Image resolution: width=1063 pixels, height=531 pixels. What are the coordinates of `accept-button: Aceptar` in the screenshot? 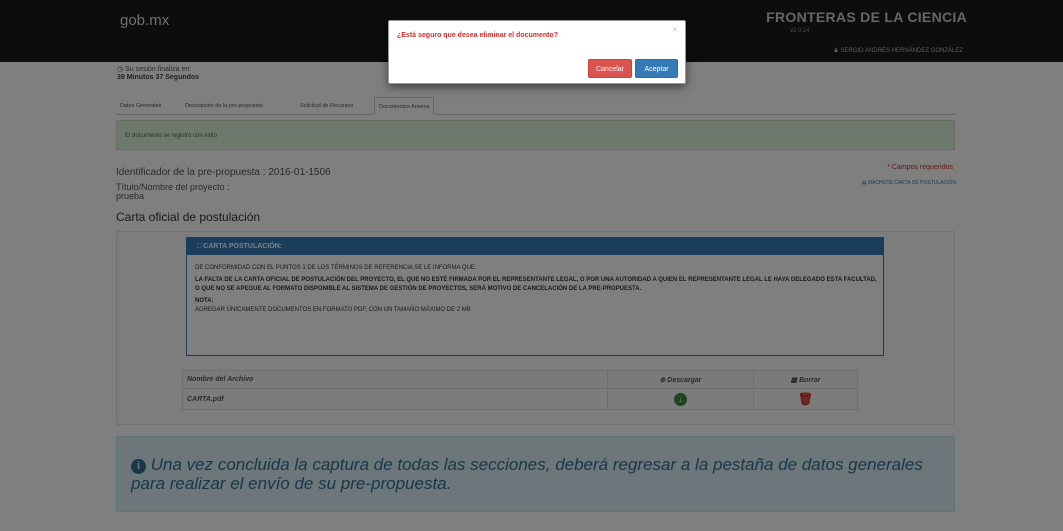 It's located at (656, 68).